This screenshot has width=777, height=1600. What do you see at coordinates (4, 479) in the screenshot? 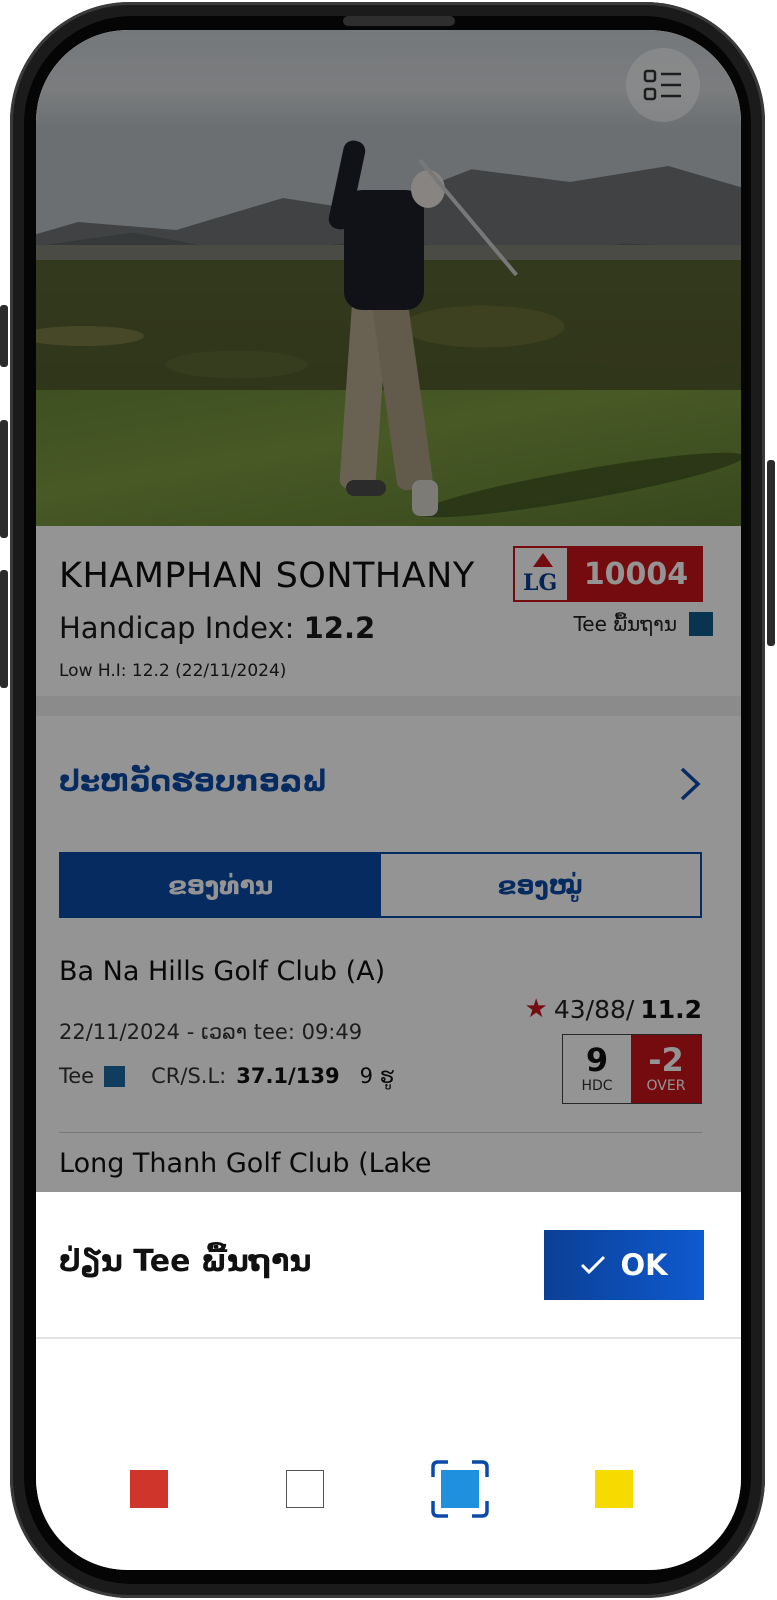
I see `volume-up-button` at bounding box center [4, 479].